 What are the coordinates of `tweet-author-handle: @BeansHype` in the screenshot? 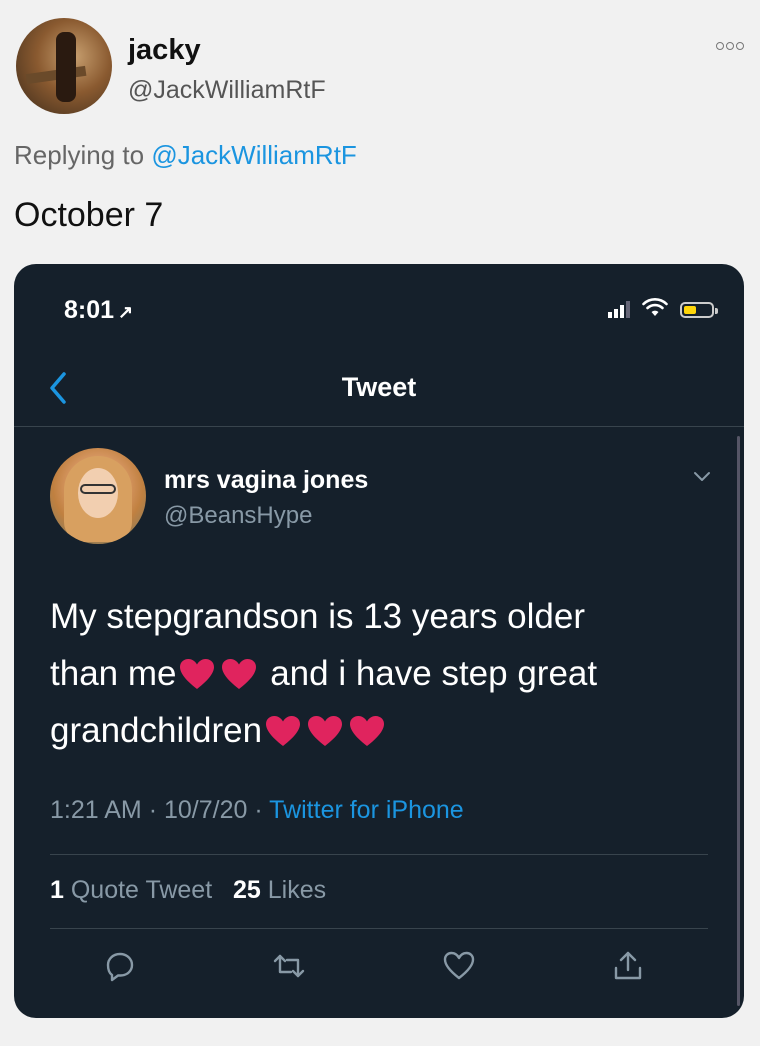 It's located at (238, 516).